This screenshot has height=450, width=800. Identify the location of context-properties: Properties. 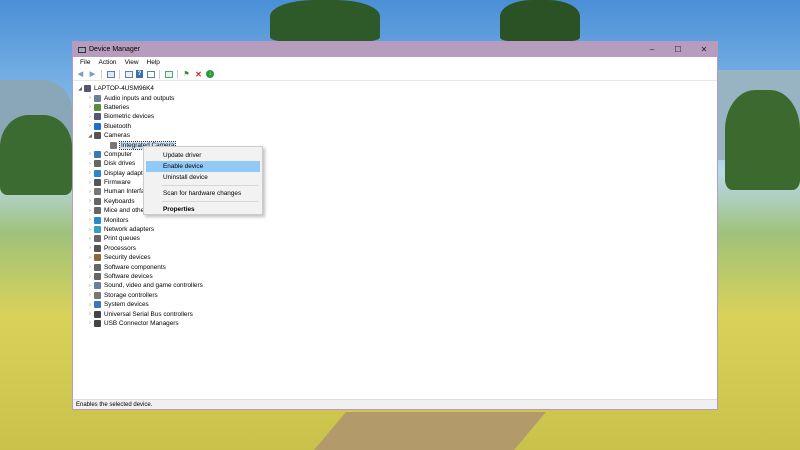
(203, 209).